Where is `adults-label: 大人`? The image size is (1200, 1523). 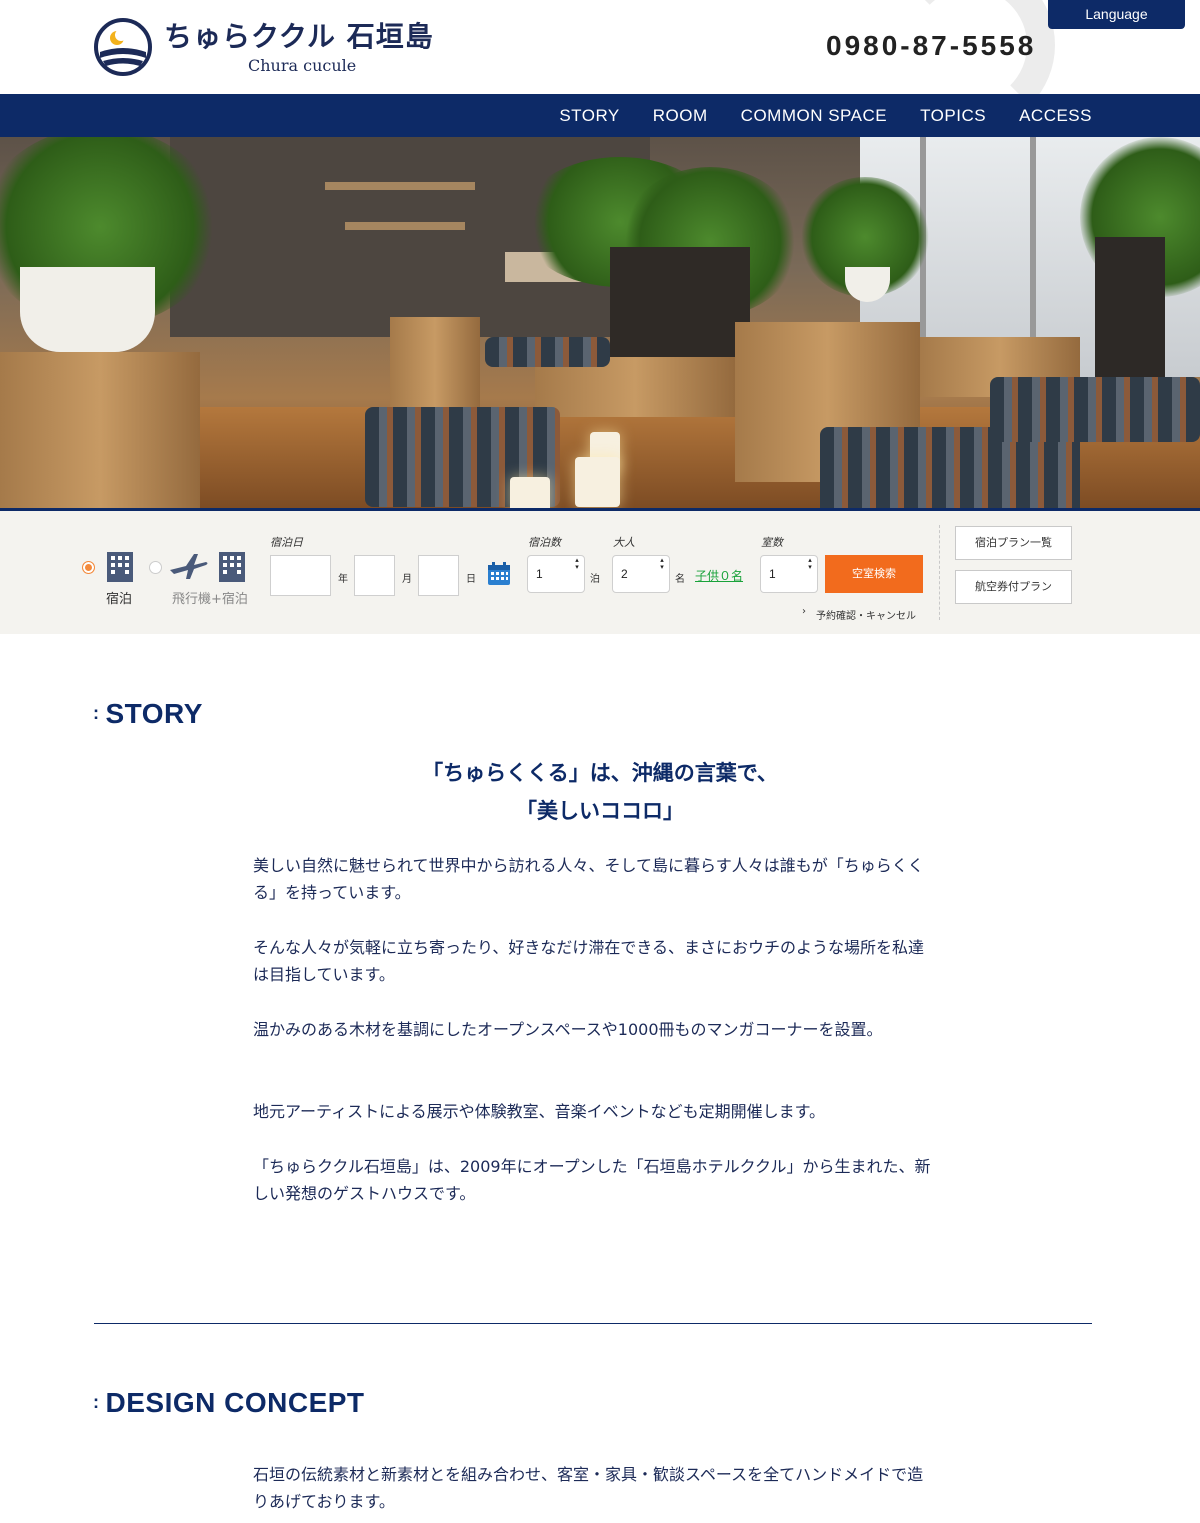
adults-label: 大人 is located at coordinates (624, 542).